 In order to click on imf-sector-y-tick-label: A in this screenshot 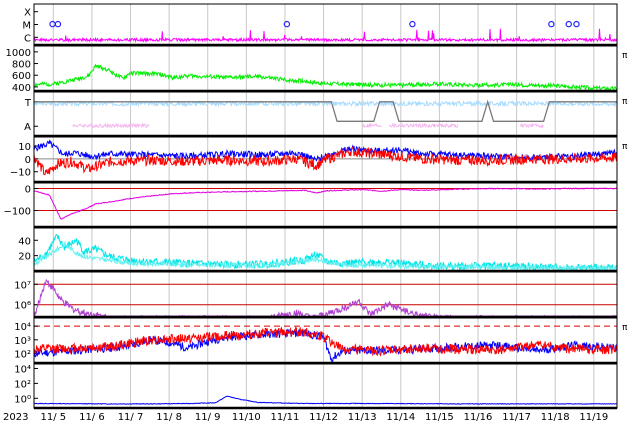, I will do `click(27, 127)`.